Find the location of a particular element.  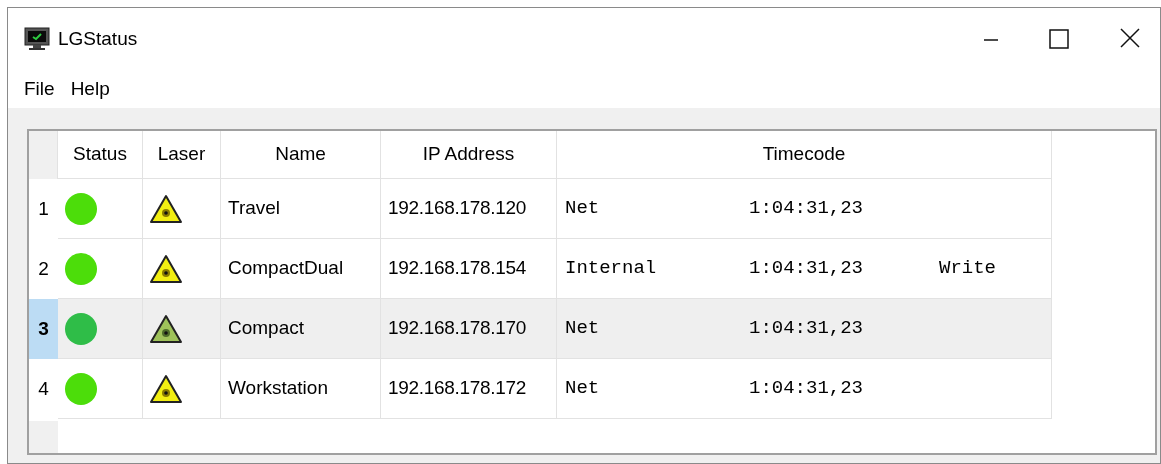

device-name: Workstation is located at coordinates (278, 388).